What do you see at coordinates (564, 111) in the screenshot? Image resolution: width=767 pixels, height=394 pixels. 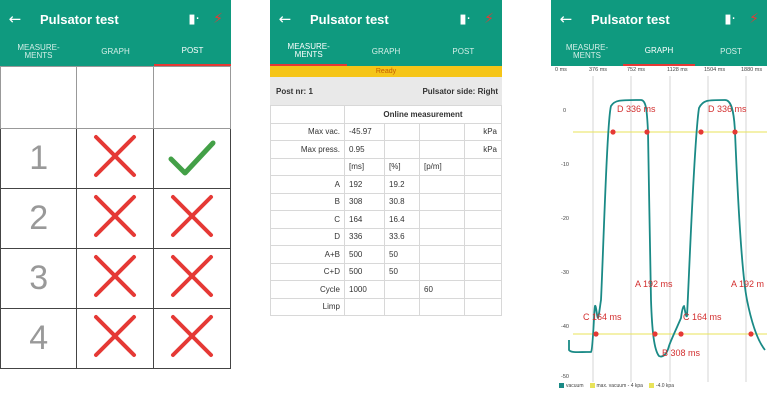 I see `y-tick-label: 0` at bounding box center [564, 111].